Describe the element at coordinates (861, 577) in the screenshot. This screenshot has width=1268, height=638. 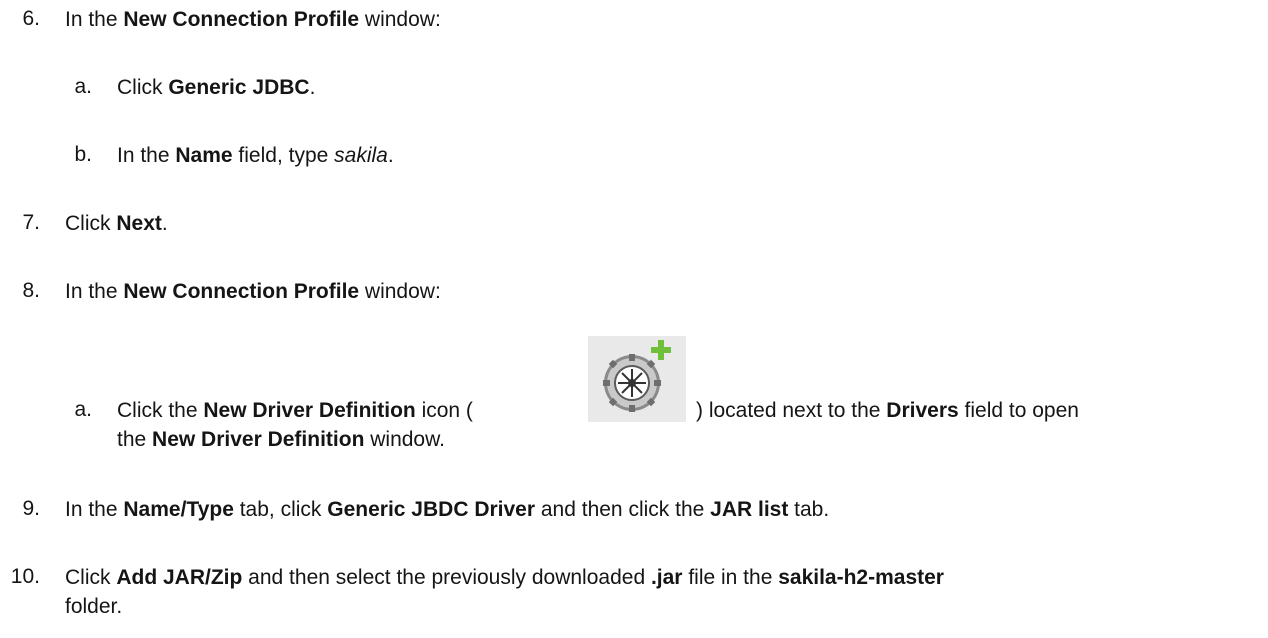
I see `ui-term: sakila-h2-master` at that location.